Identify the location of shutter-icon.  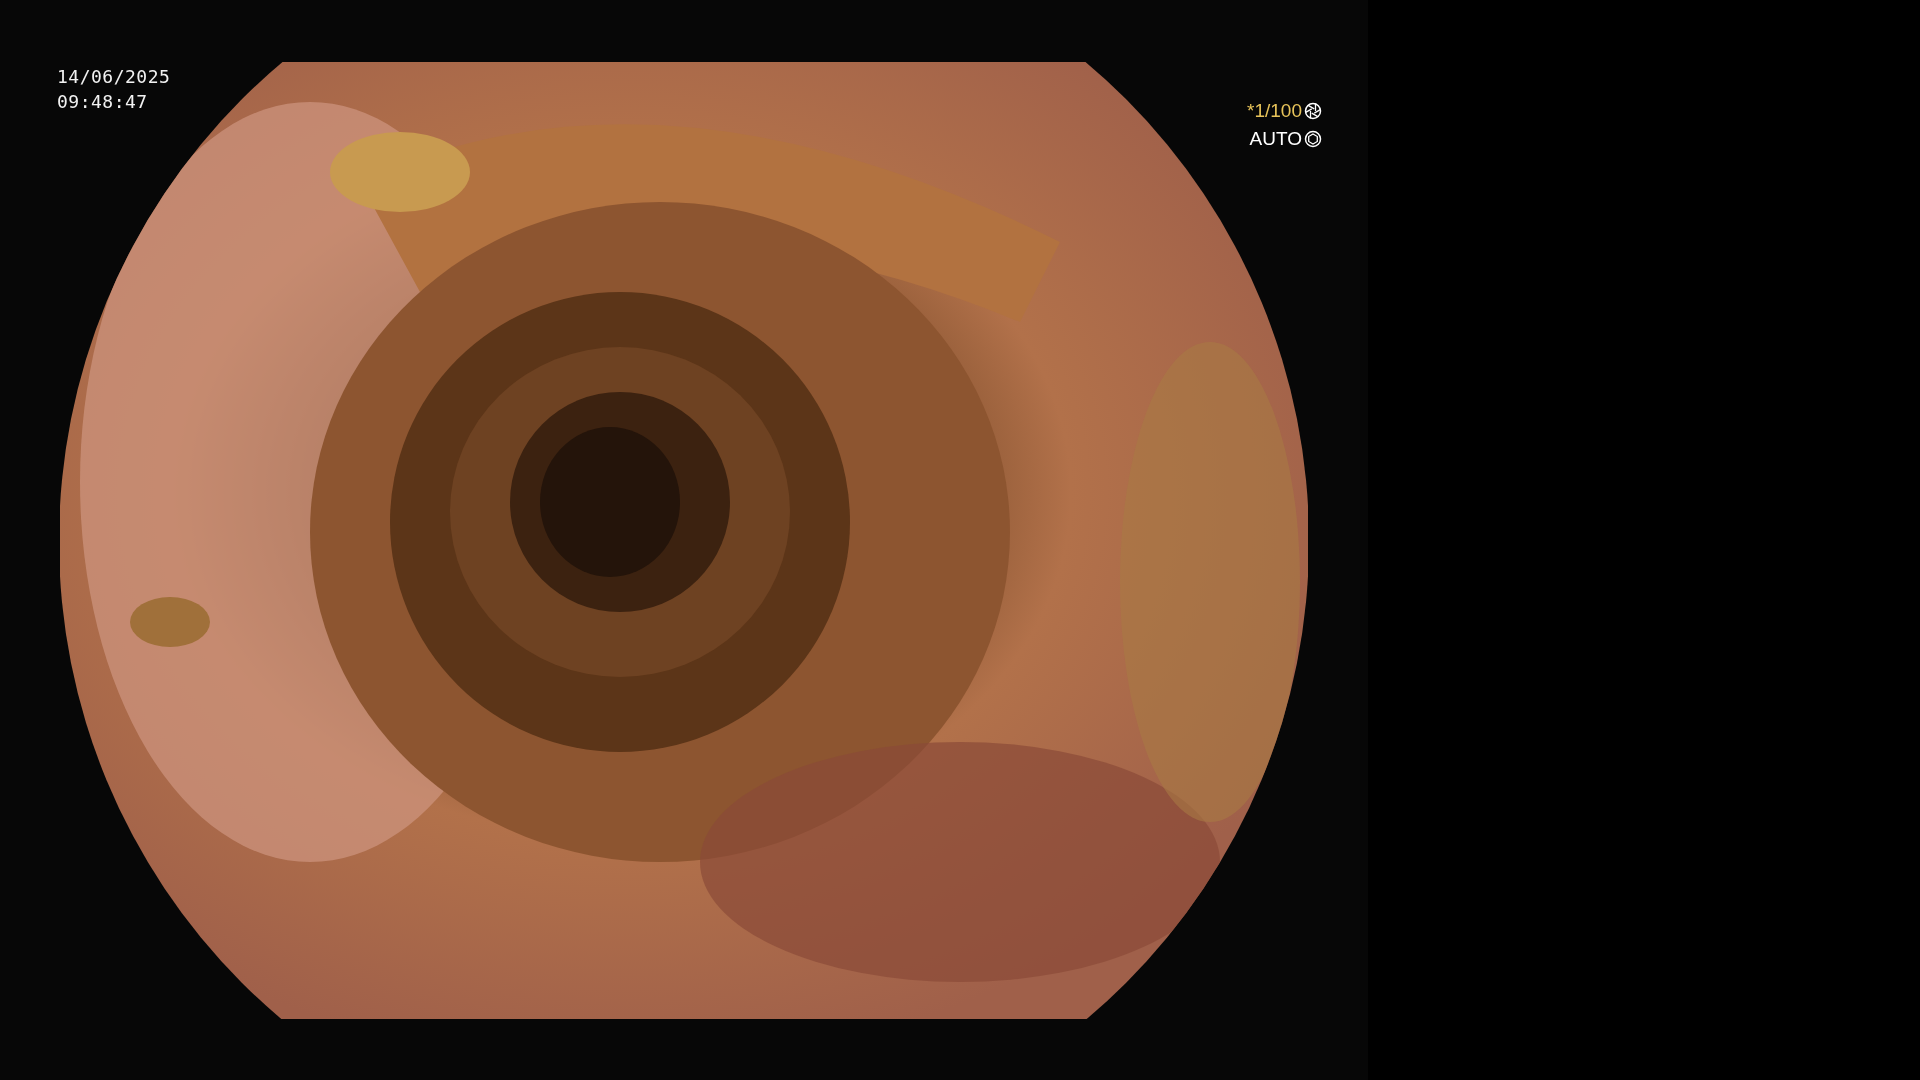
(1313, 111).